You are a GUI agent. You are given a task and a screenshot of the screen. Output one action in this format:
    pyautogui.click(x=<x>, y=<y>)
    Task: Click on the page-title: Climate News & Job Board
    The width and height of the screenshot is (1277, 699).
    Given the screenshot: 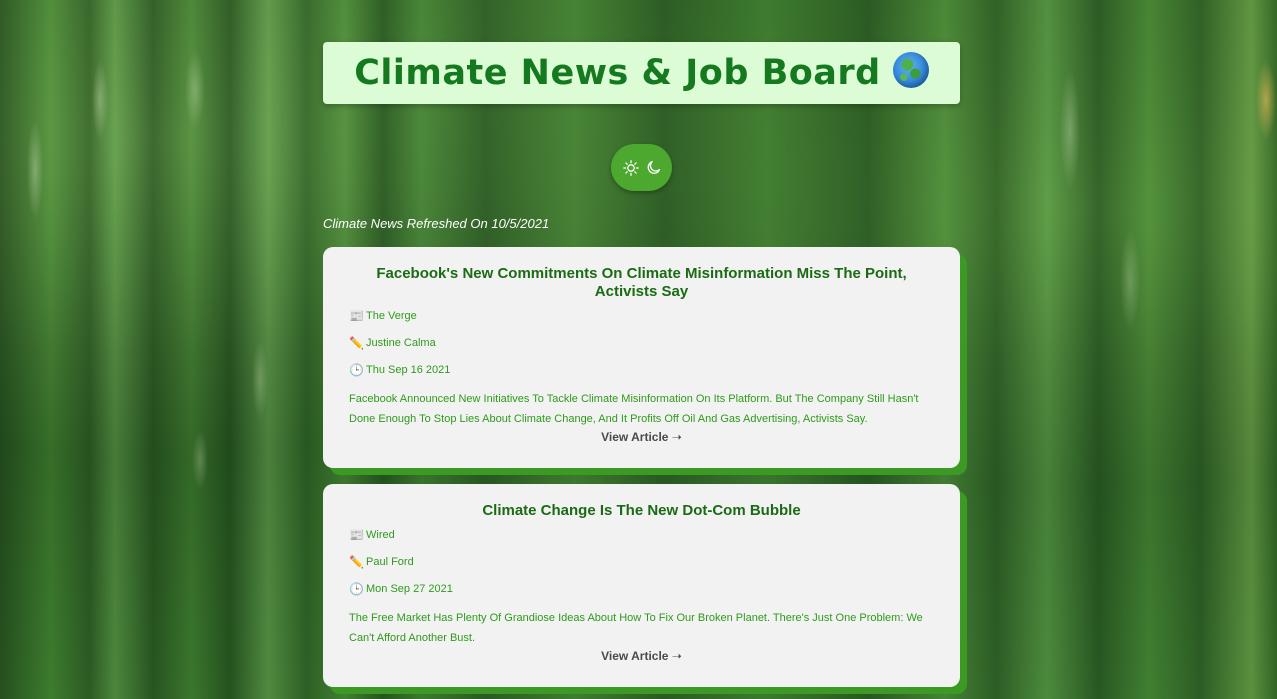 What is the action you would take?
    pyautogui.click(x=617, y=73)
    